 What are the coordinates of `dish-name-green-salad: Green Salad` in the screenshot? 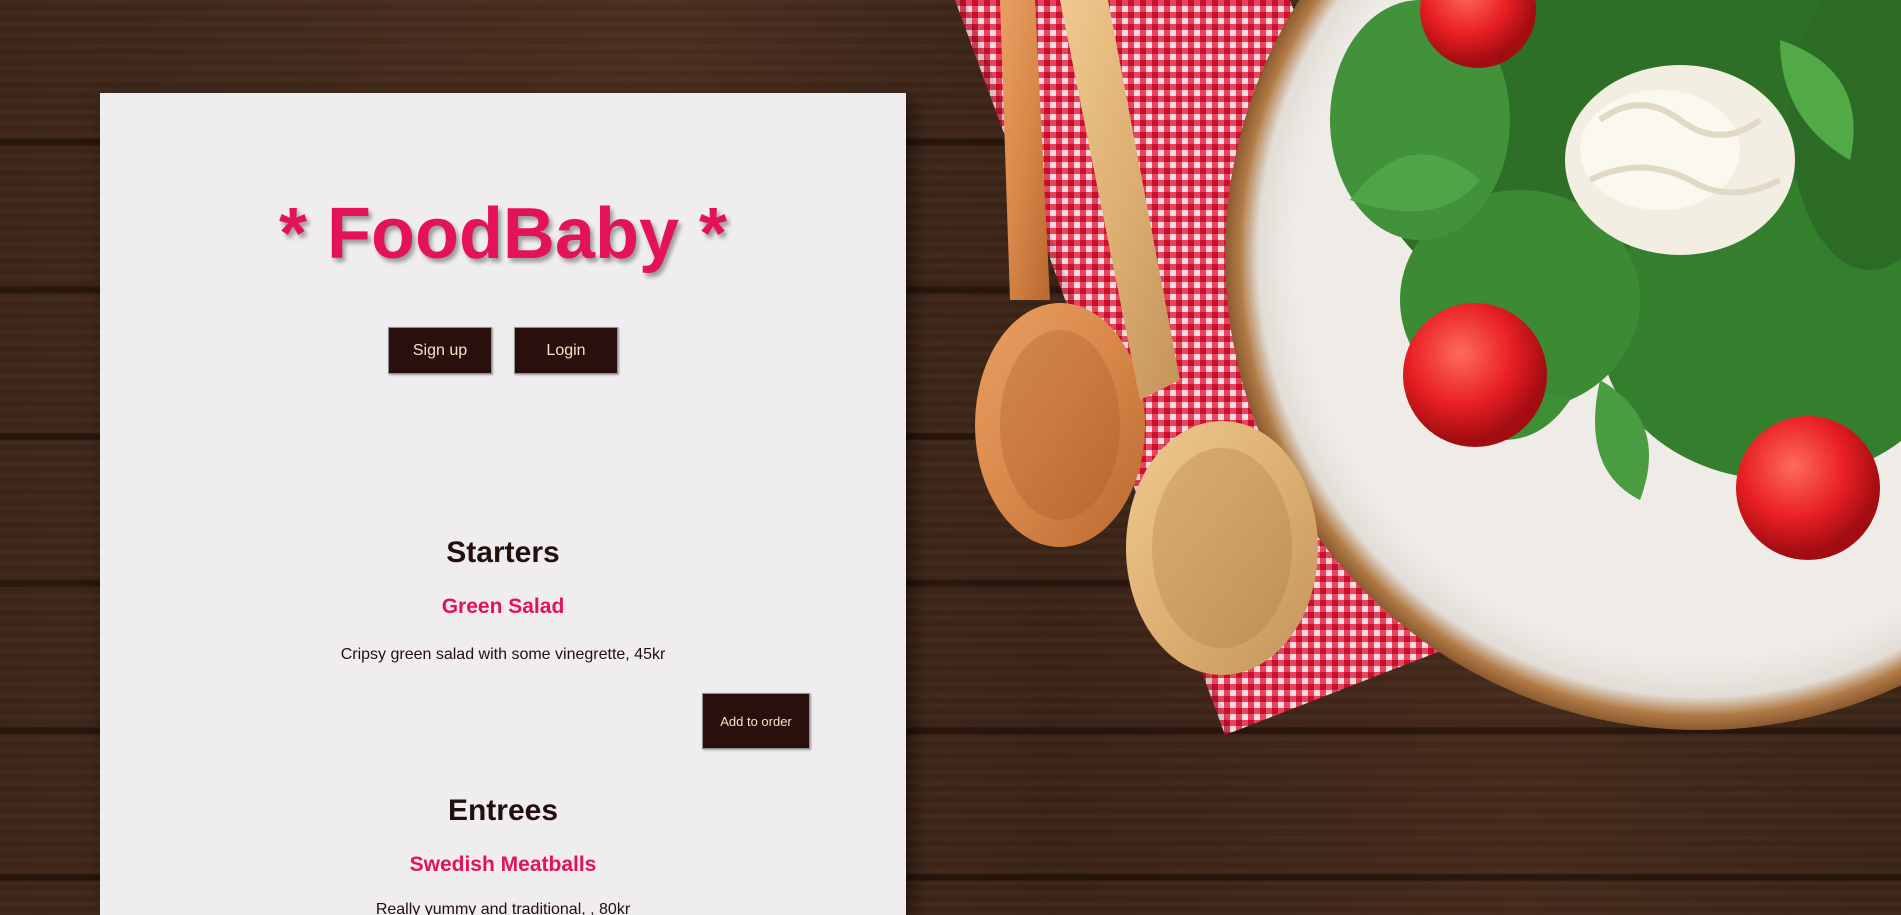 It's located at (503, 606).